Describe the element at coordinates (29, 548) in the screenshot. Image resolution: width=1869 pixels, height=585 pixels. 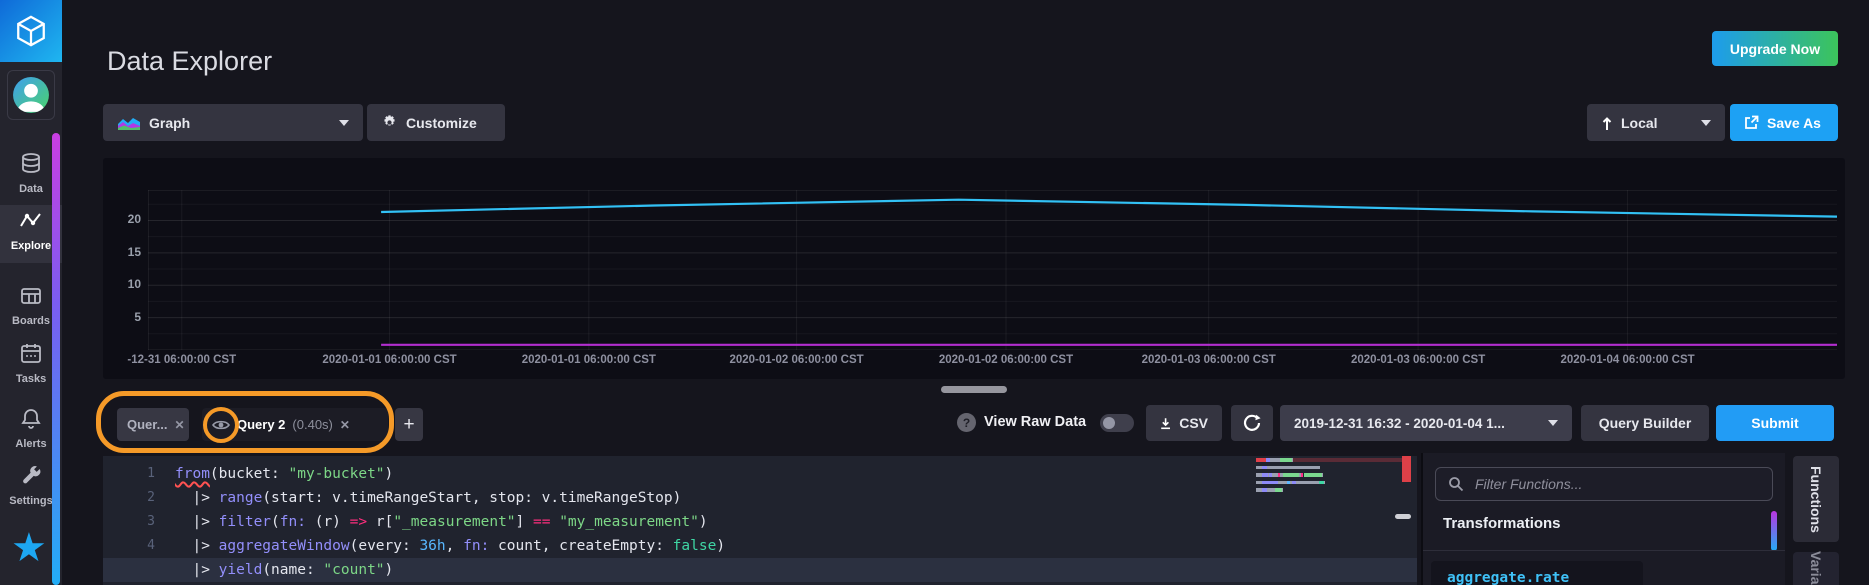
I see `star-icon: ★` at that location.